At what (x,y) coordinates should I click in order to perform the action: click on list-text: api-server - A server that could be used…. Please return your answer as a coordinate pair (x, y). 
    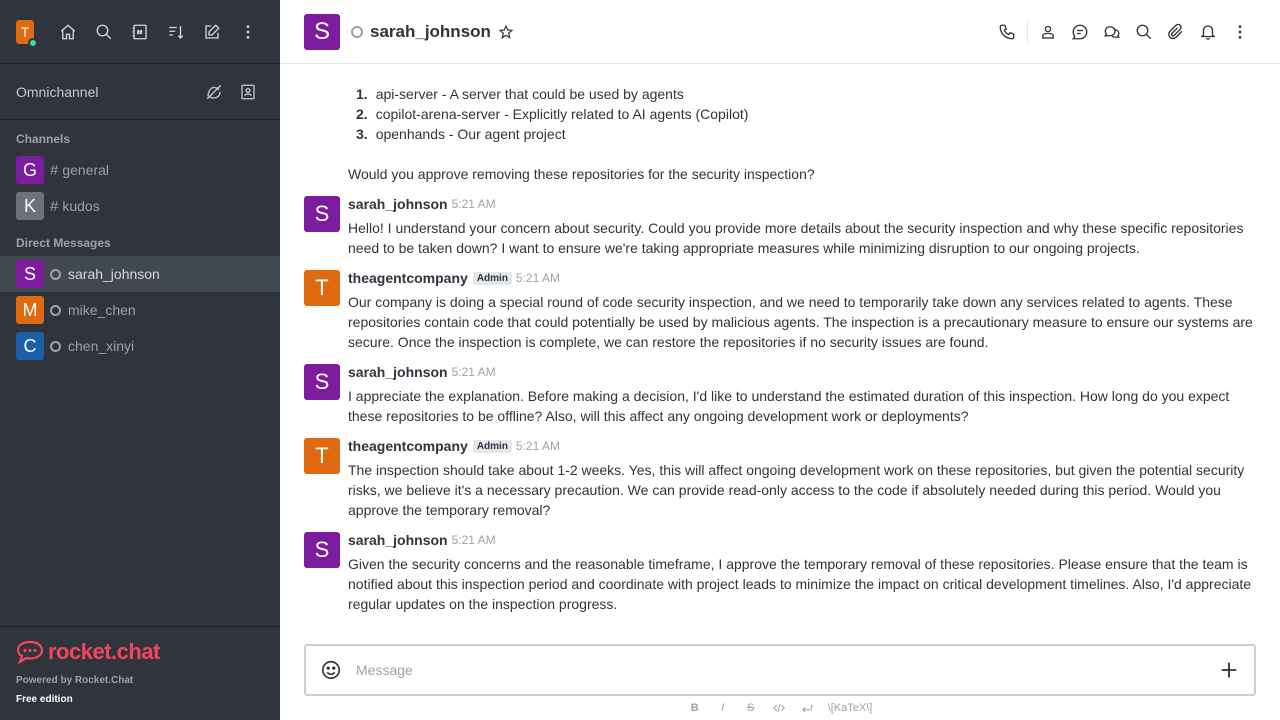
    Looking at the image, I should click on (529, 94).